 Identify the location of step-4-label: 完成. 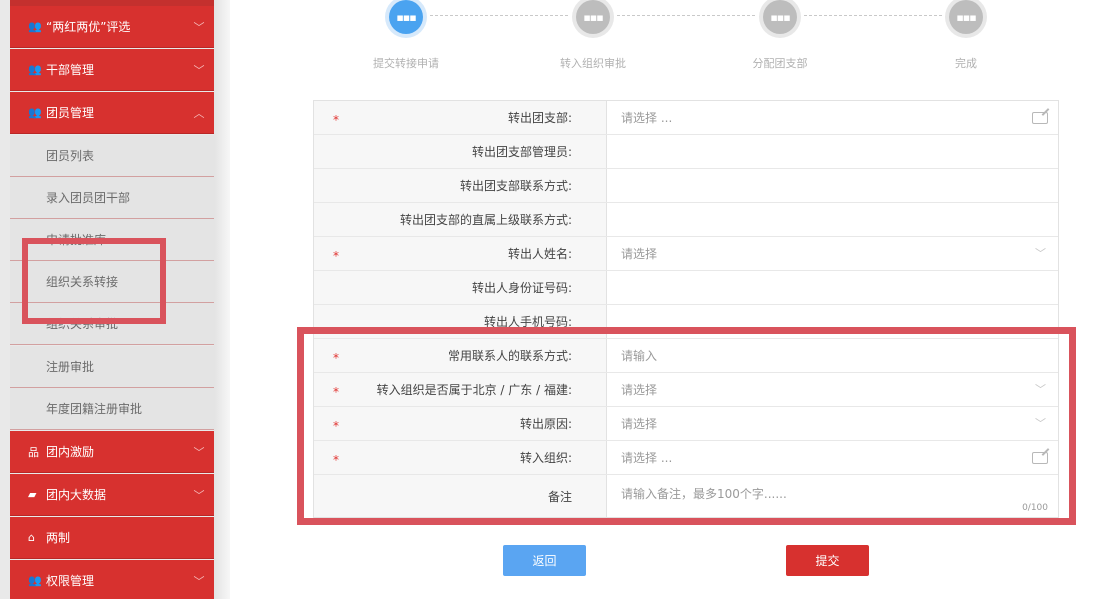
(966, 63).